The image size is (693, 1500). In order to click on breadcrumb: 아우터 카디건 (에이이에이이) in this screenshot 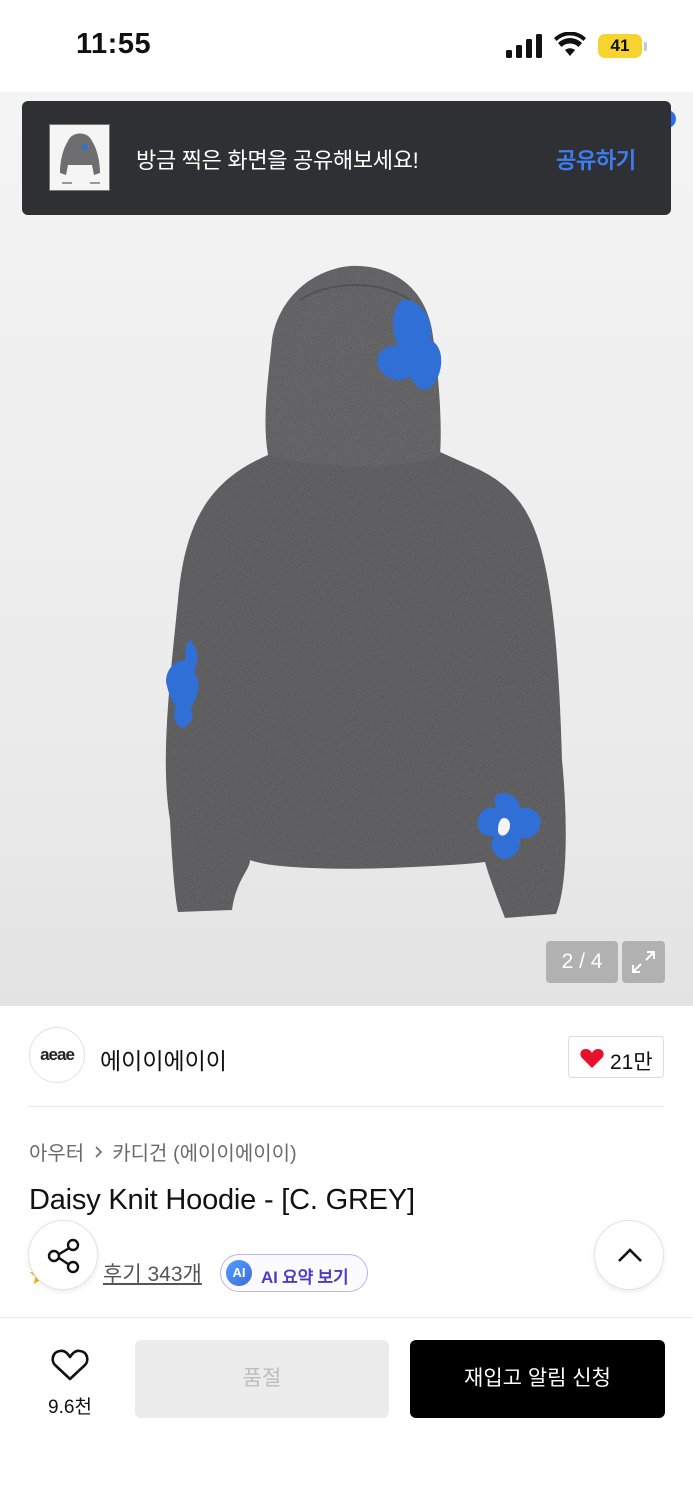, I will do `click(163, 1151)`.